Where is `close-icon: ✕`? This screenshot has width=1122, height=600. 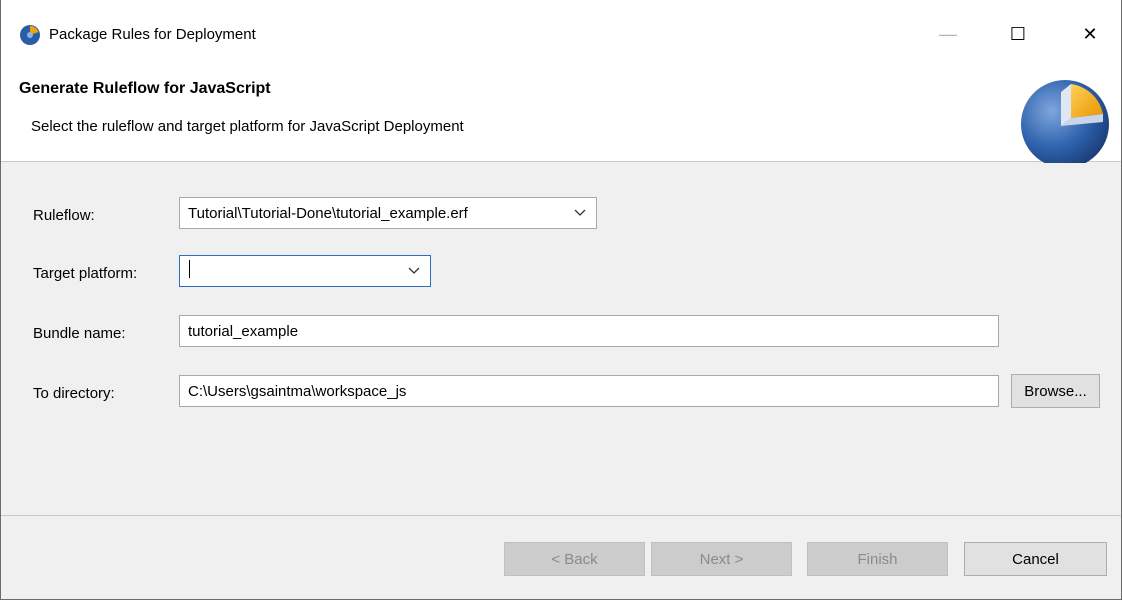 close-icon: ✕ is located at coordinates (1090, 33).